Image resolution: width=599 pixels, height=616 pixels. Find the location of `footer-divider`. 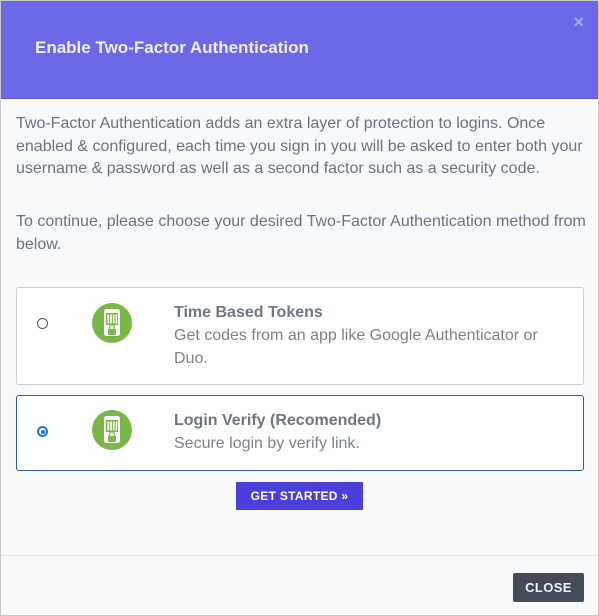

footer-divider is located at coordinates (299, 555).